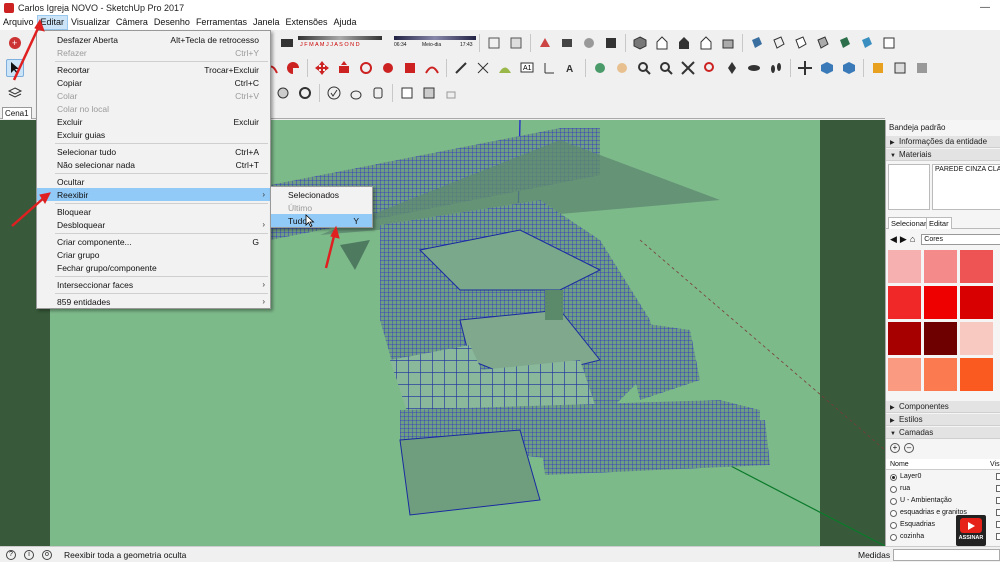 The width and height of the screenshot is (1000, 562). What do you see at coordinates (911, 476) in the screenshot?
I see `layer-name: Layer0` at bounding box center [911, 476].